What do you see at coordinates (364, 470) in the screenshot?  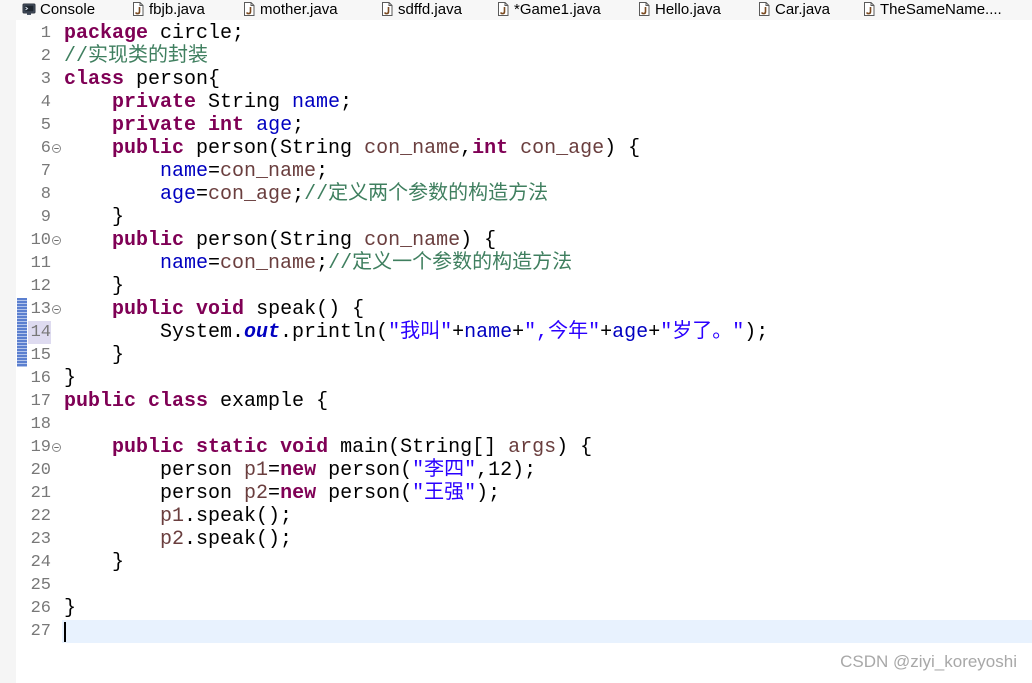 I see `code-token: person(` at bounding box center [364, 470].